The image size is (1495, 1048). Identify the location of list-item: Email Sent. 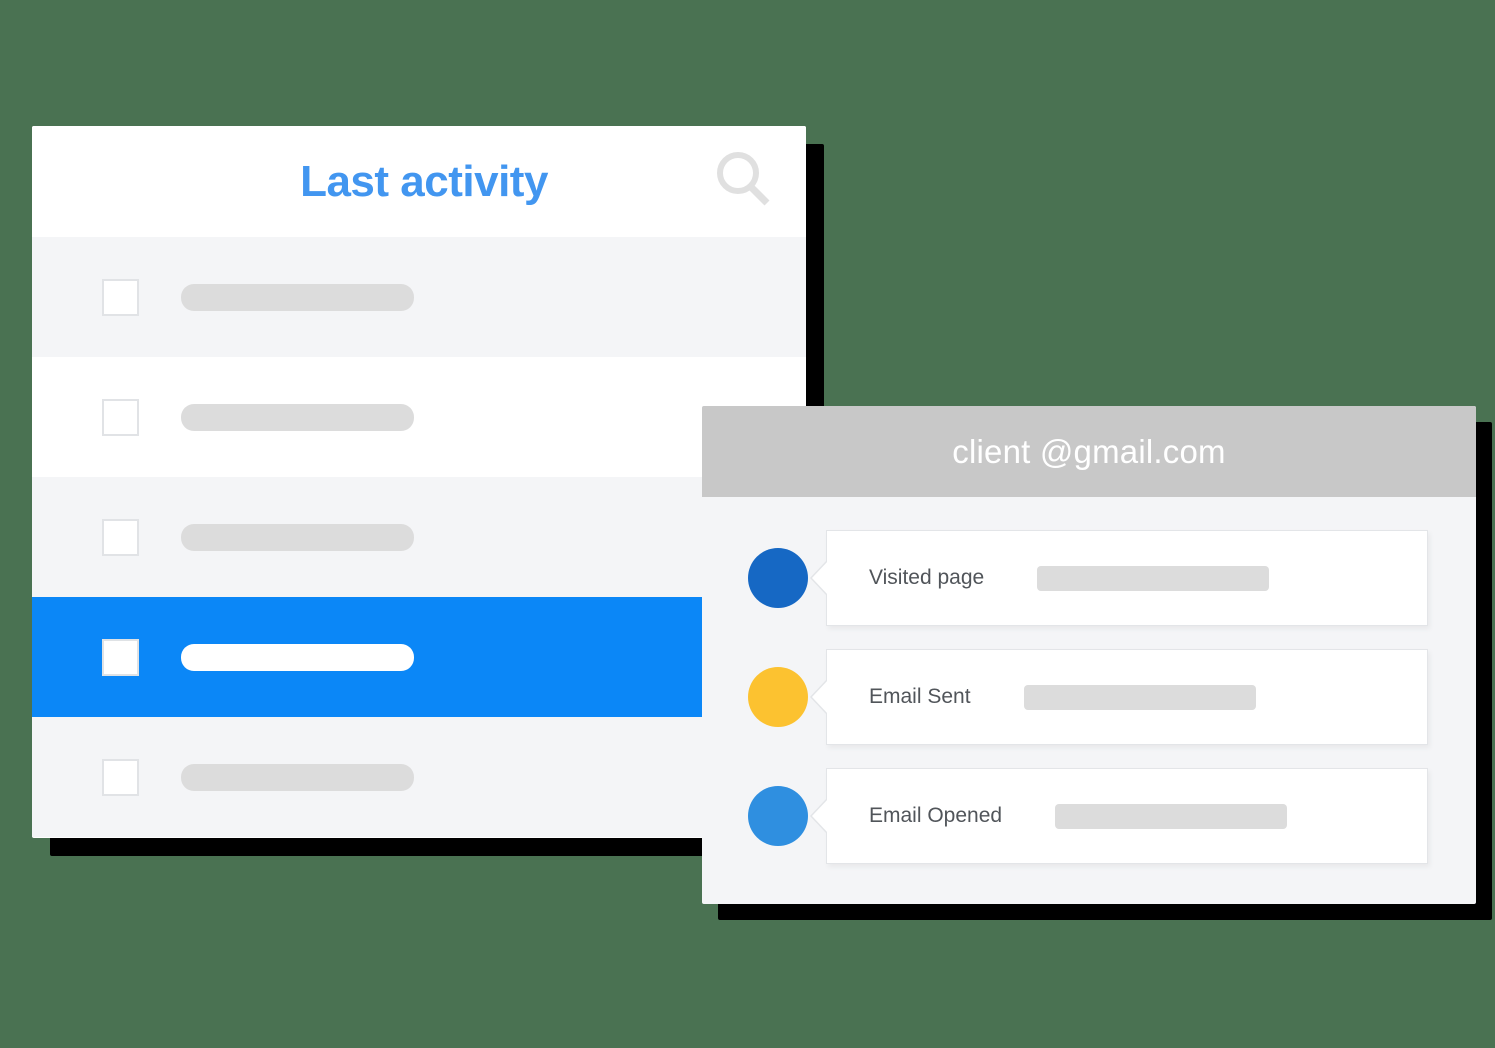
(1088, 697).